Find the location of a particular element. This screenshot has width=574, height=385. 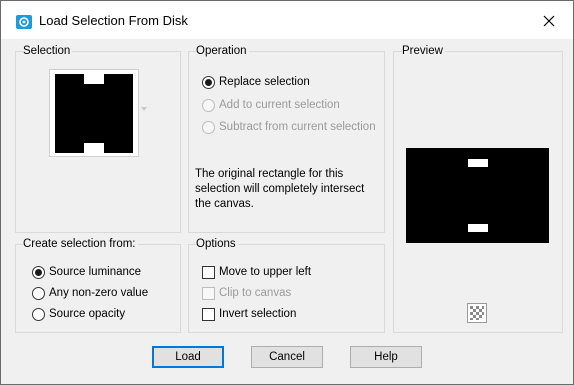

app-icon is located at coordinates (24, 22).